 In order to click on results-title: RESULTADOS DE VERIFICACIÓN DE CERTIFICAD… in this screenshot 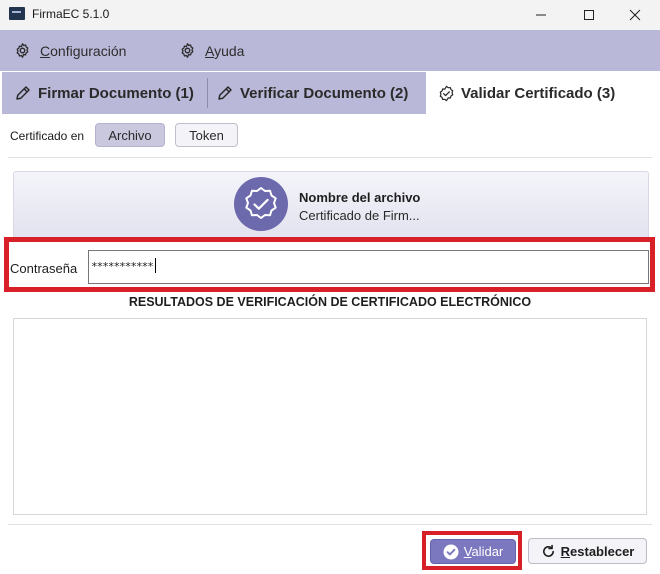, I will do `click(330, 302)`.